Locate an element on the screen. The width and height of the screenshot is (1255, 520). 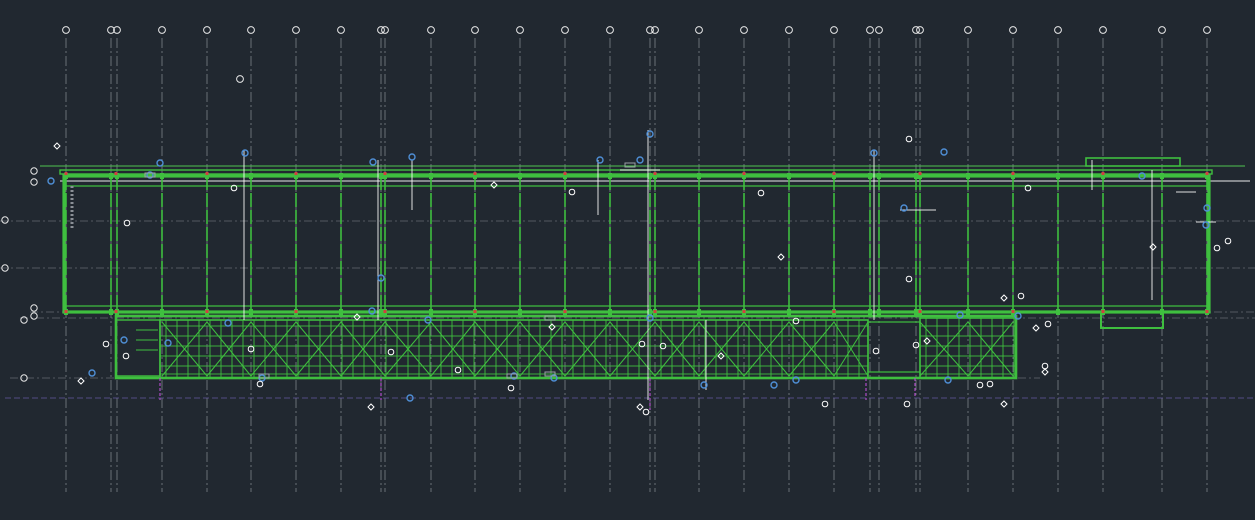
bottom-annex is located at coordinates (1132, 320).